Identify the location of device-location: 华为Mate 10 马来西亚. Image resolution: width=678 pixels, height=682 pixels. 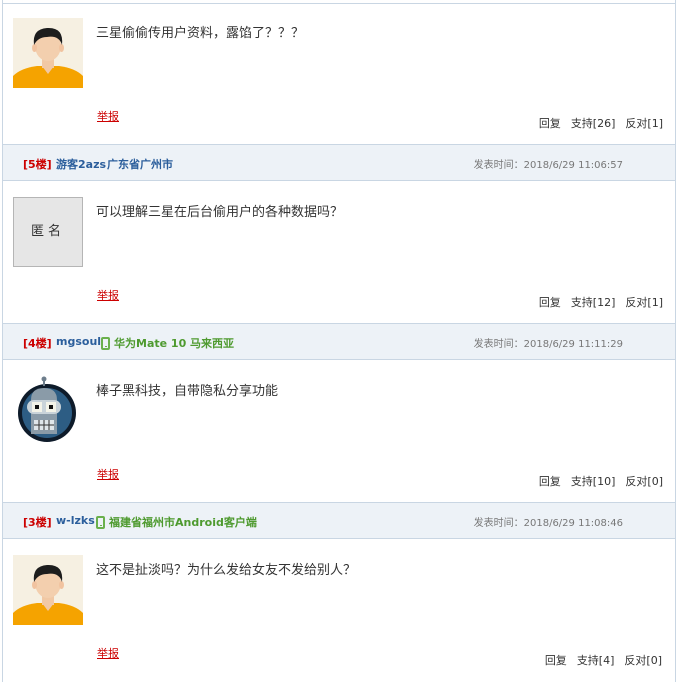
(167, 343).